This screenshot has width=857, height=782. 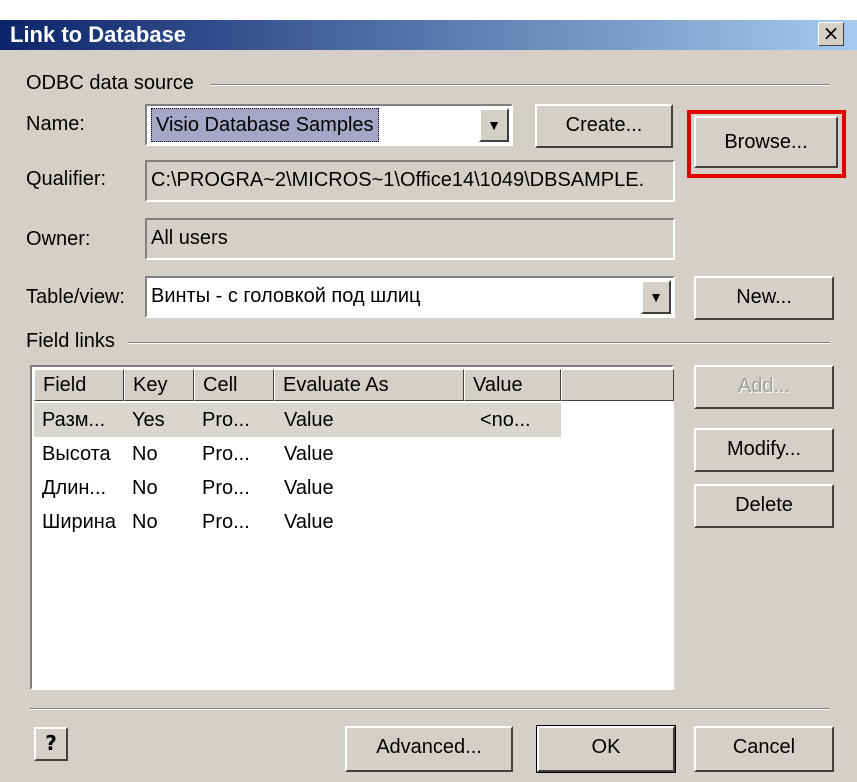 I want to click on help-icon: ?, so click(x=51, y=744).